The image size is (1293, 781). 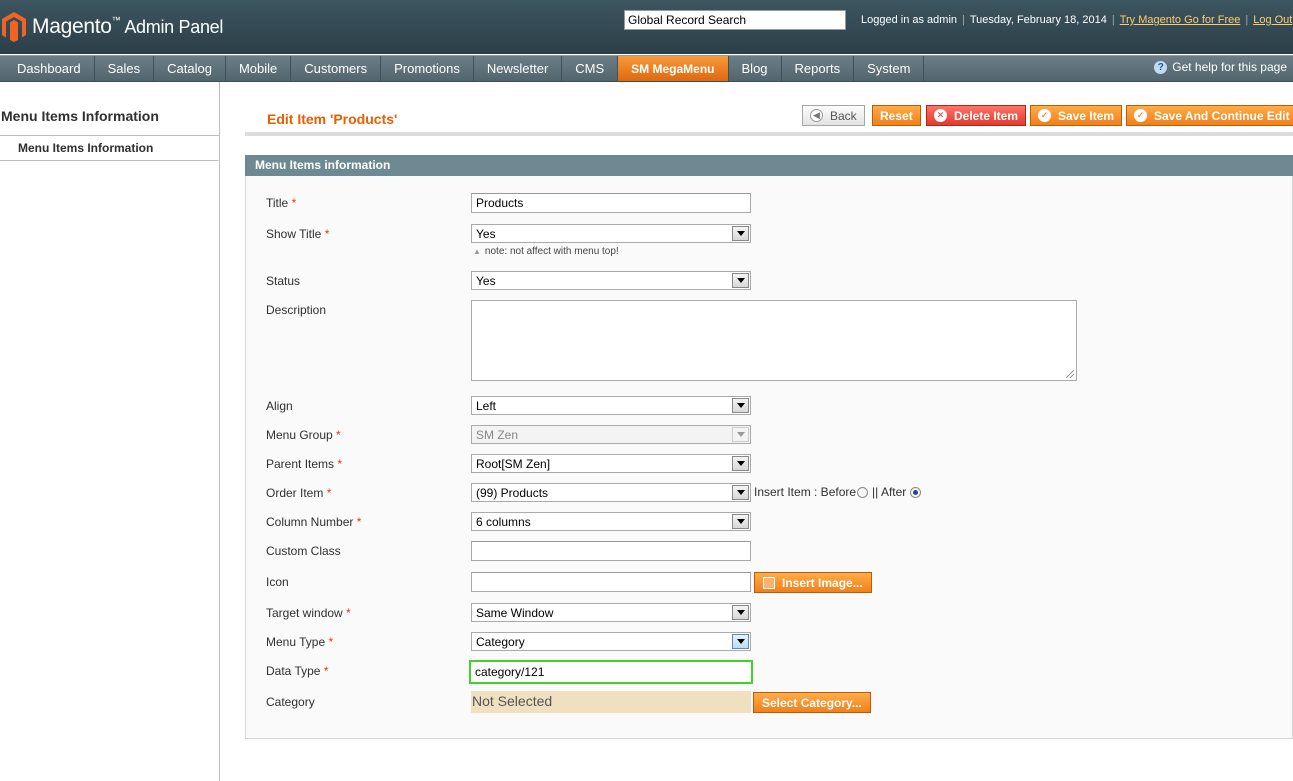 I want to click on parent-items-select: Root[SM Zen], so click(x=611, y=463).